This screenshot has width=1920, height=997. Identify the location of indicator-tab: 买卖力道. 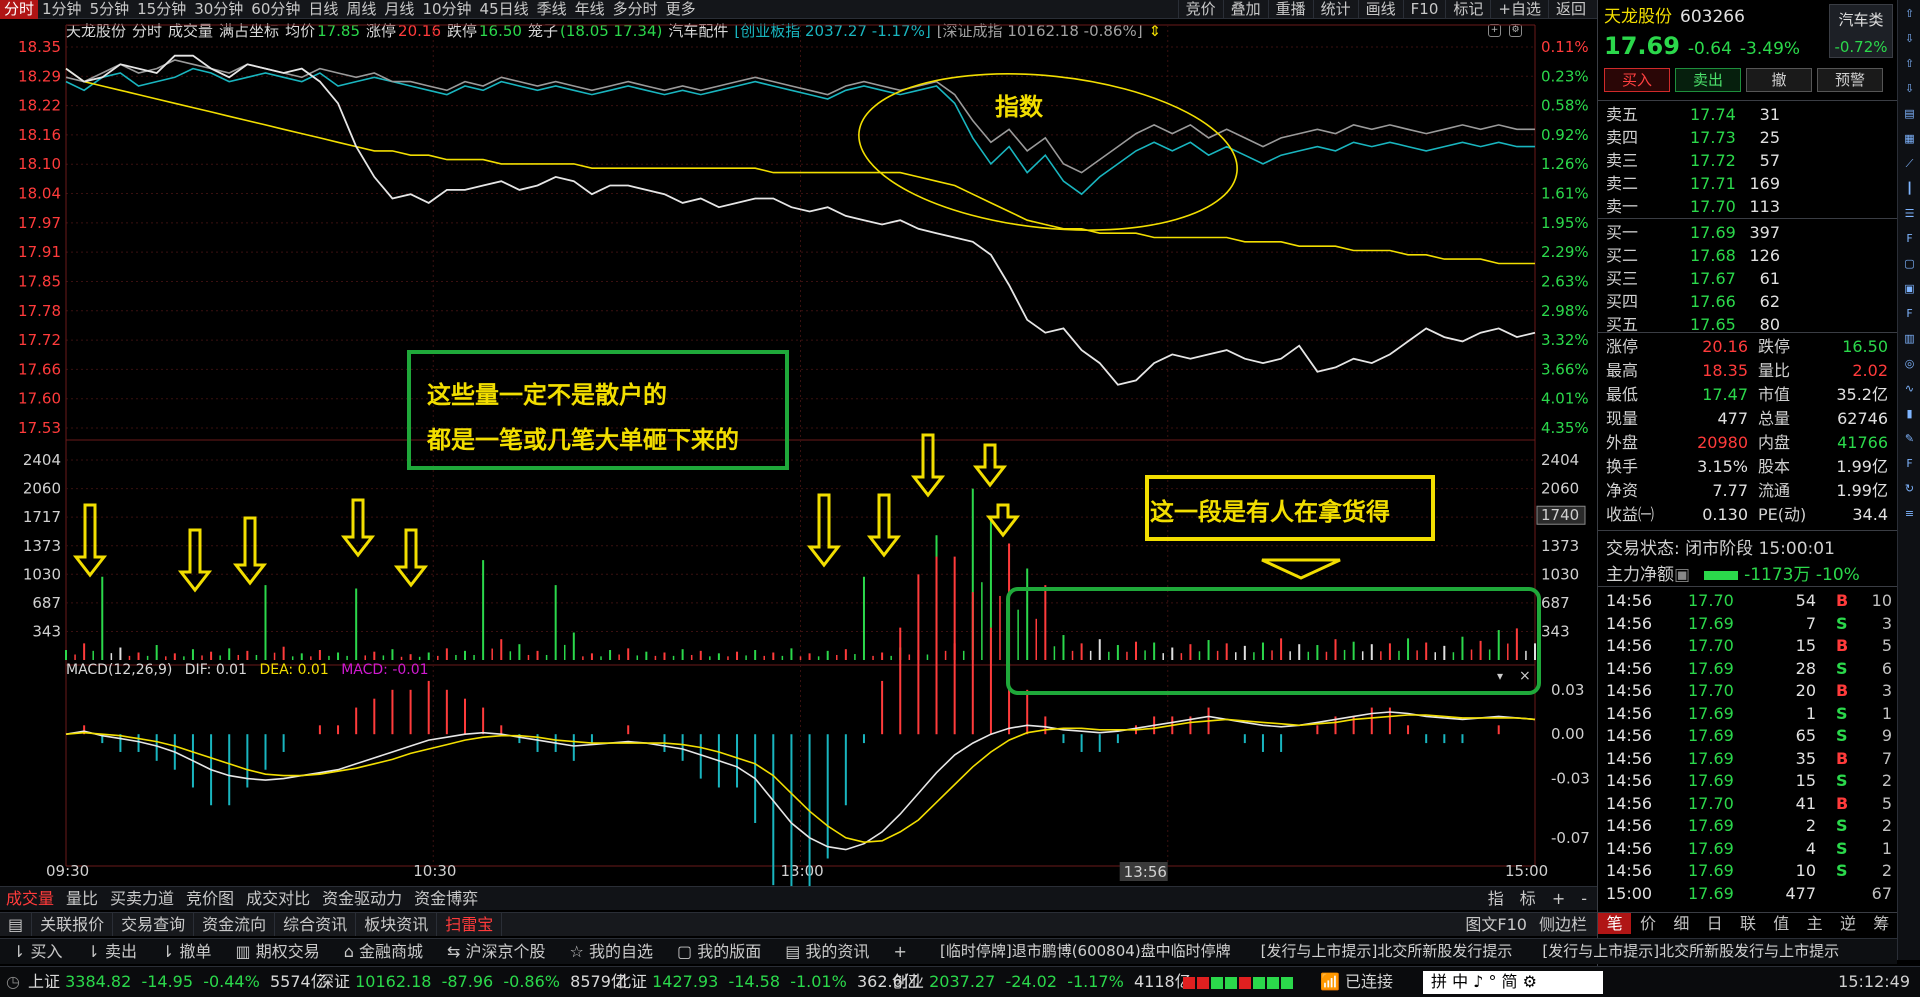
(142, 898).